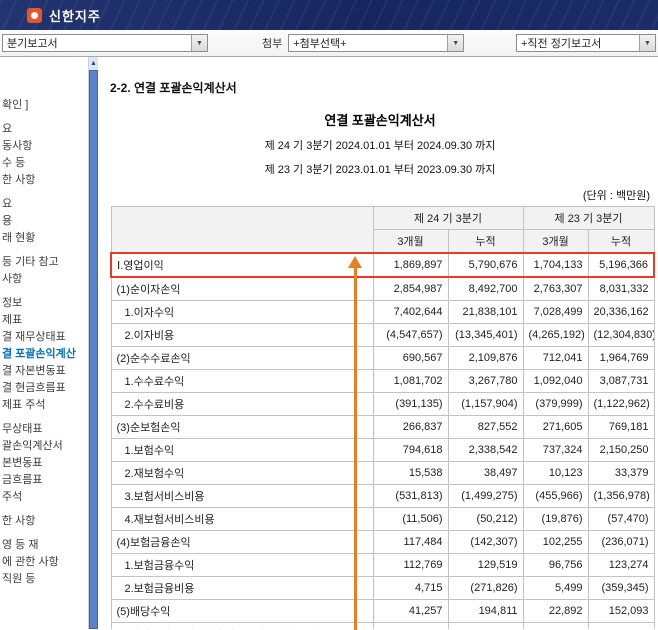  I want to click on sidebar-item: 결 재무상태표, so click(45, 337).